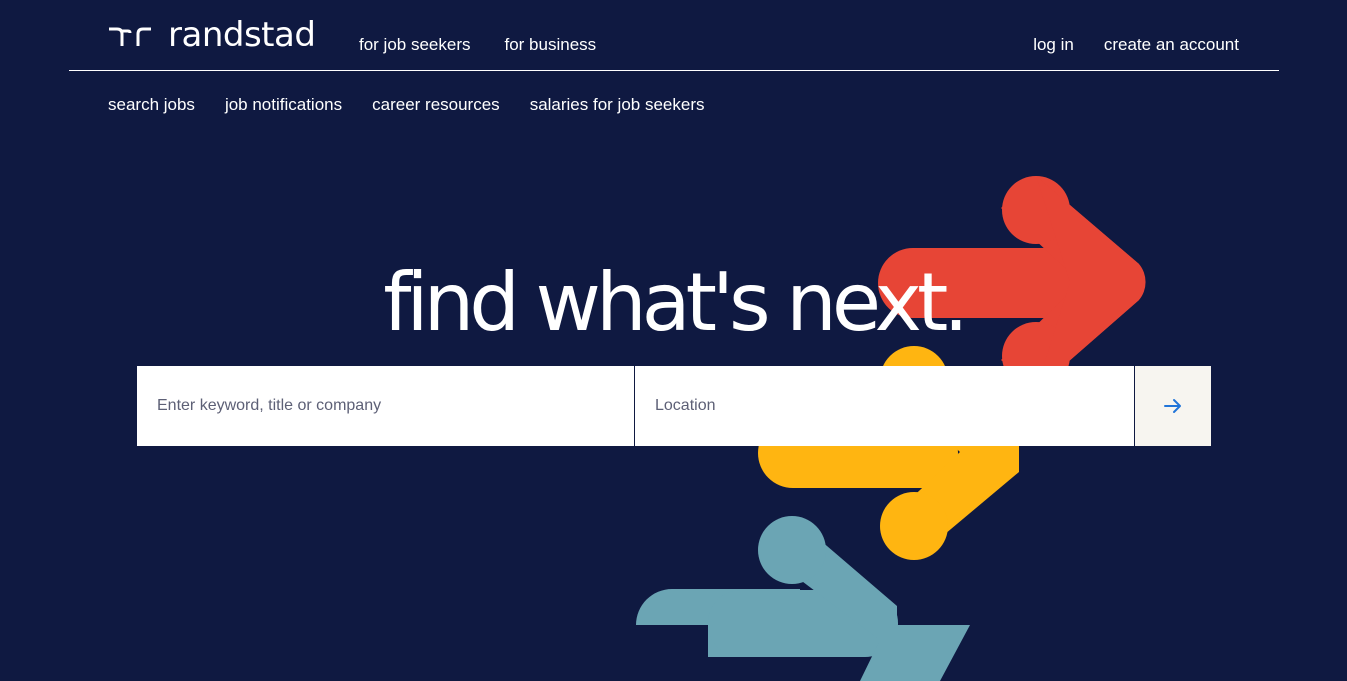  I want to click on nav-for-job-seekers: for job seekers, so click(415, 45).